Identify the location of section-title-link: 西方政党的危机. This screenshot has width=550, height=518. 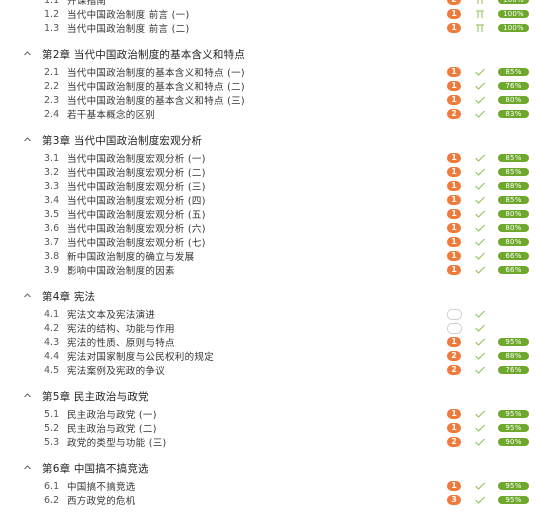
(101, 500).